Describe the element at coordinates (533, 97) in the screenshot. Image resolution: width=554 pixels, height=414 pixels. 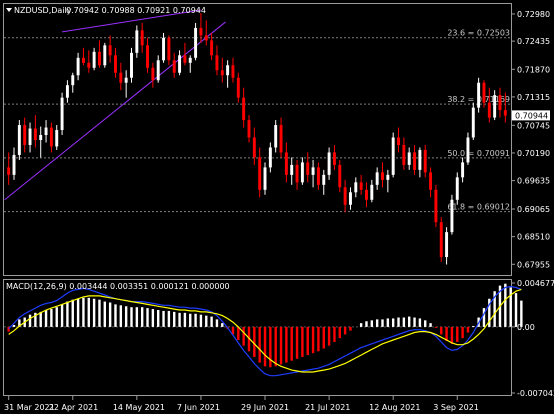
I see `price-tick-label: 0.71315` at that location.